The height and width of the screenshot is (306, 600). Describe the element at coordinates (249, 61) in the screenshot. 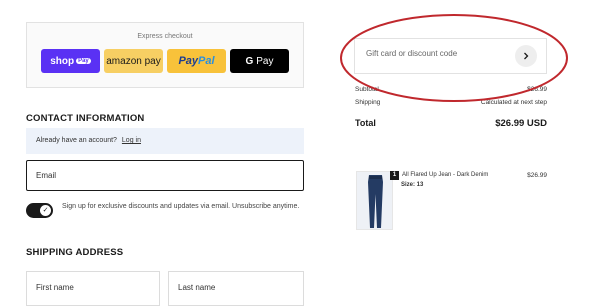

I see `google-g-icon: G` at that location.